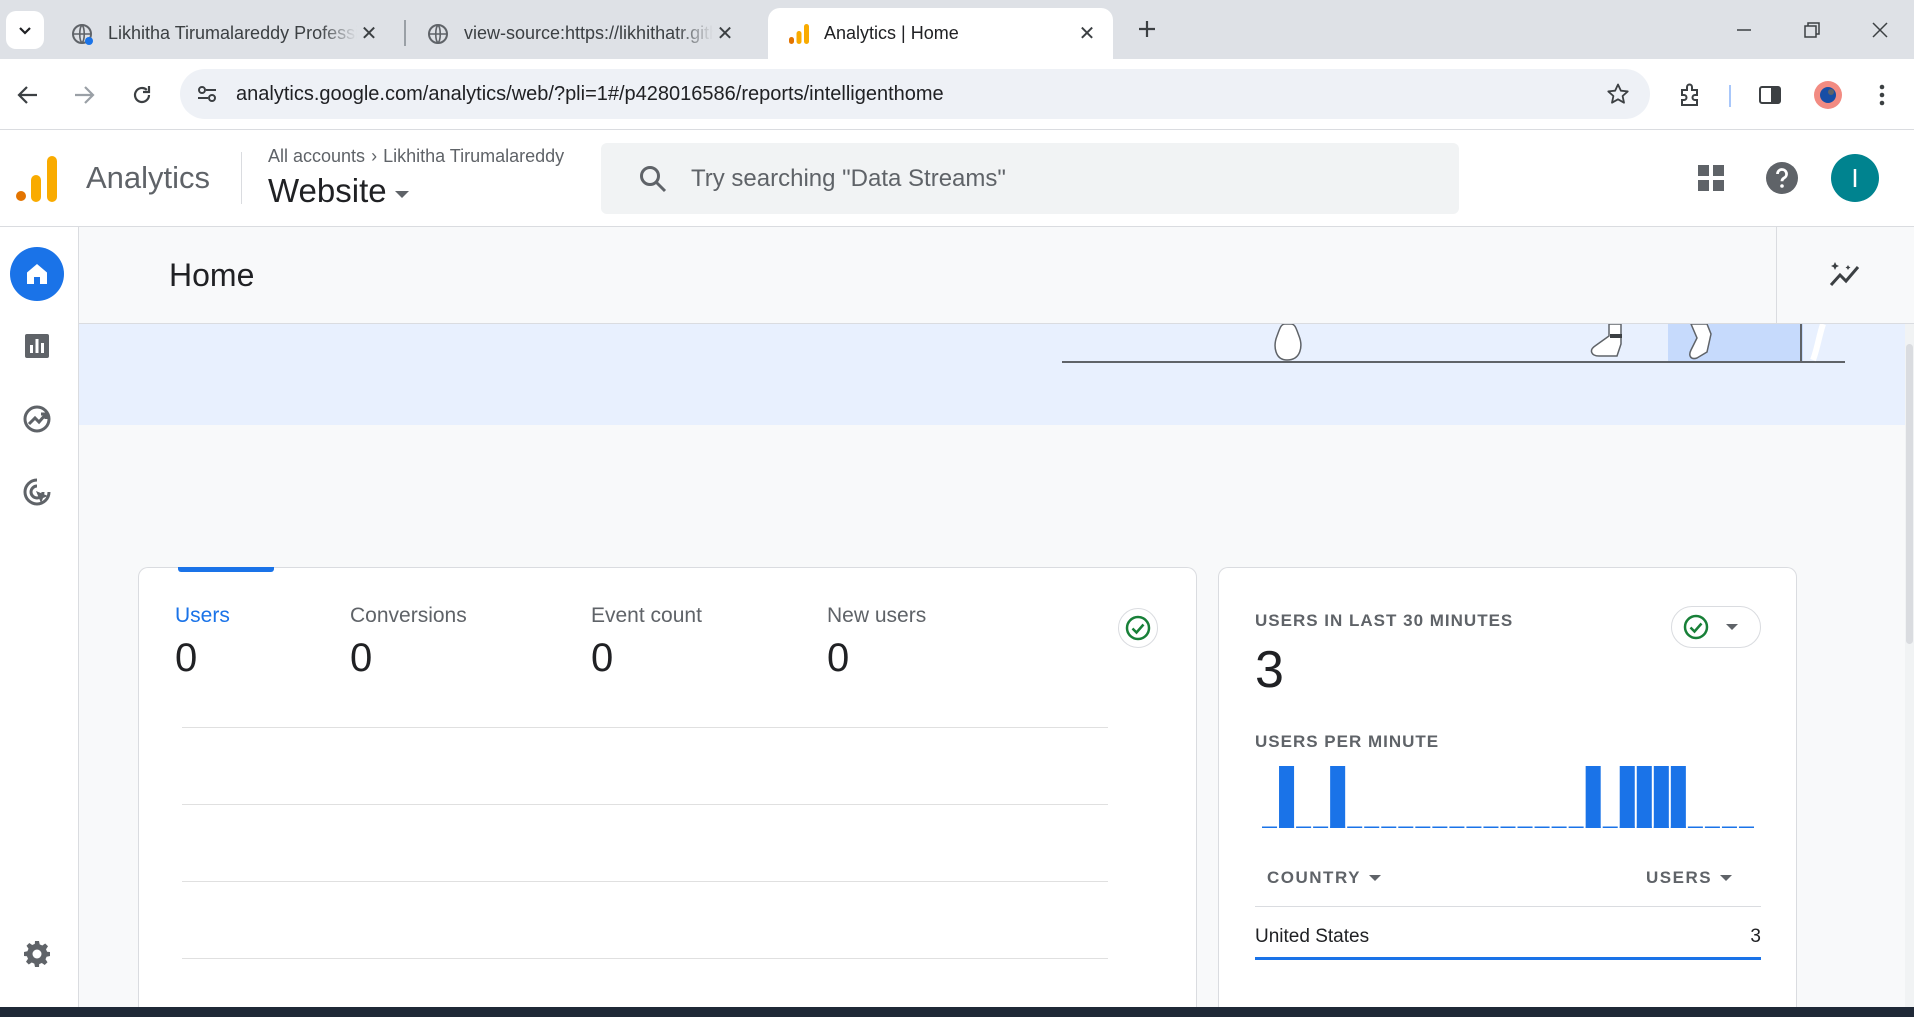 Image resolution: width=1914 pixels, height=1017 pixels. Describe the element at coordinates (37, 419) in the screenshot. I see `nav-explore` at that location.